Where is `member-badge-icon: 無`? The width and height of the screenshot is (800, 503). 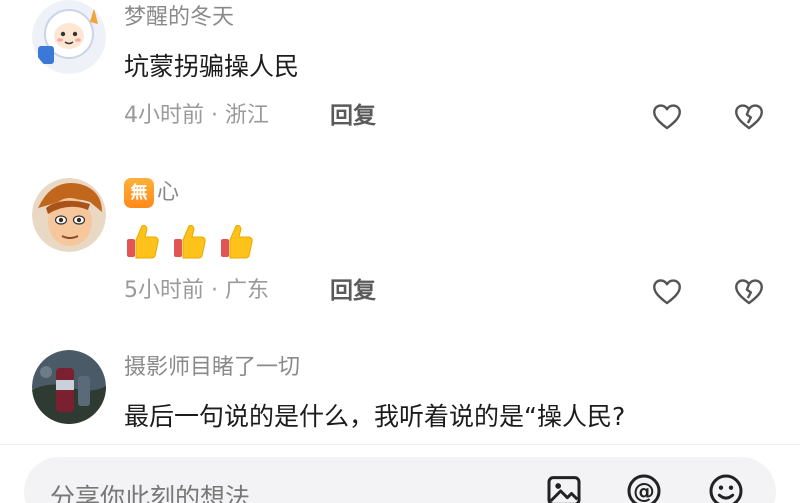 member-badge-icon: 無 is located at coordinates (139, 193).